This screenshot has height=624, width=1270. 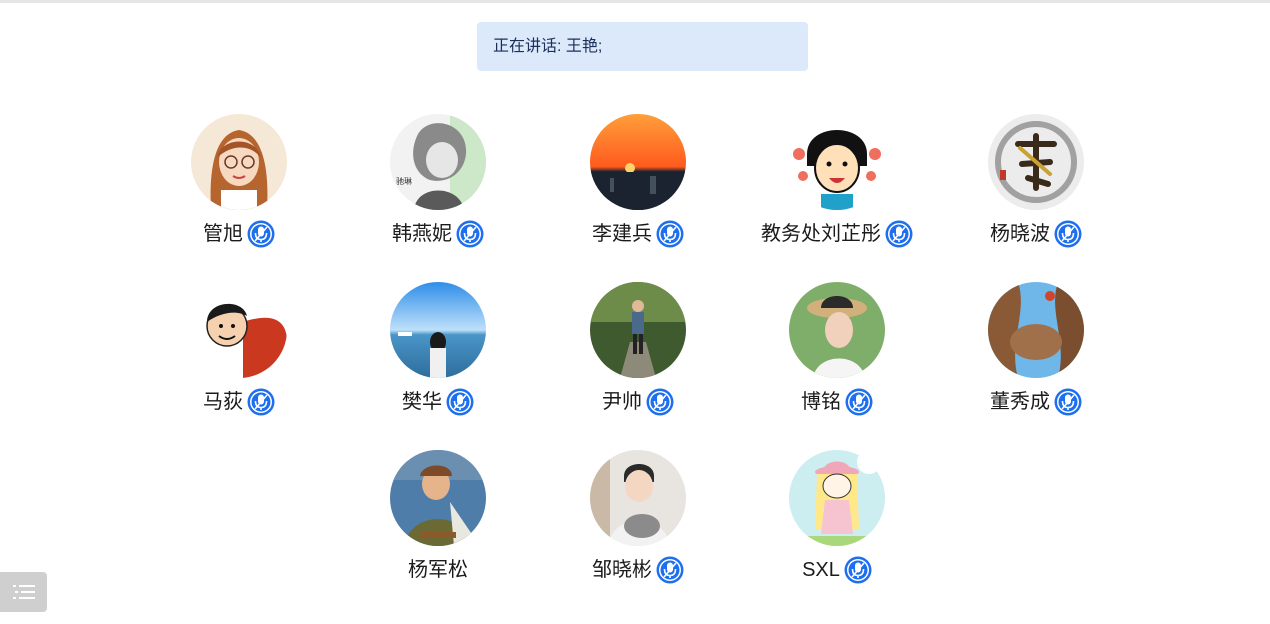 I want to click on list-menu-icon, so click(x=23, y=592).